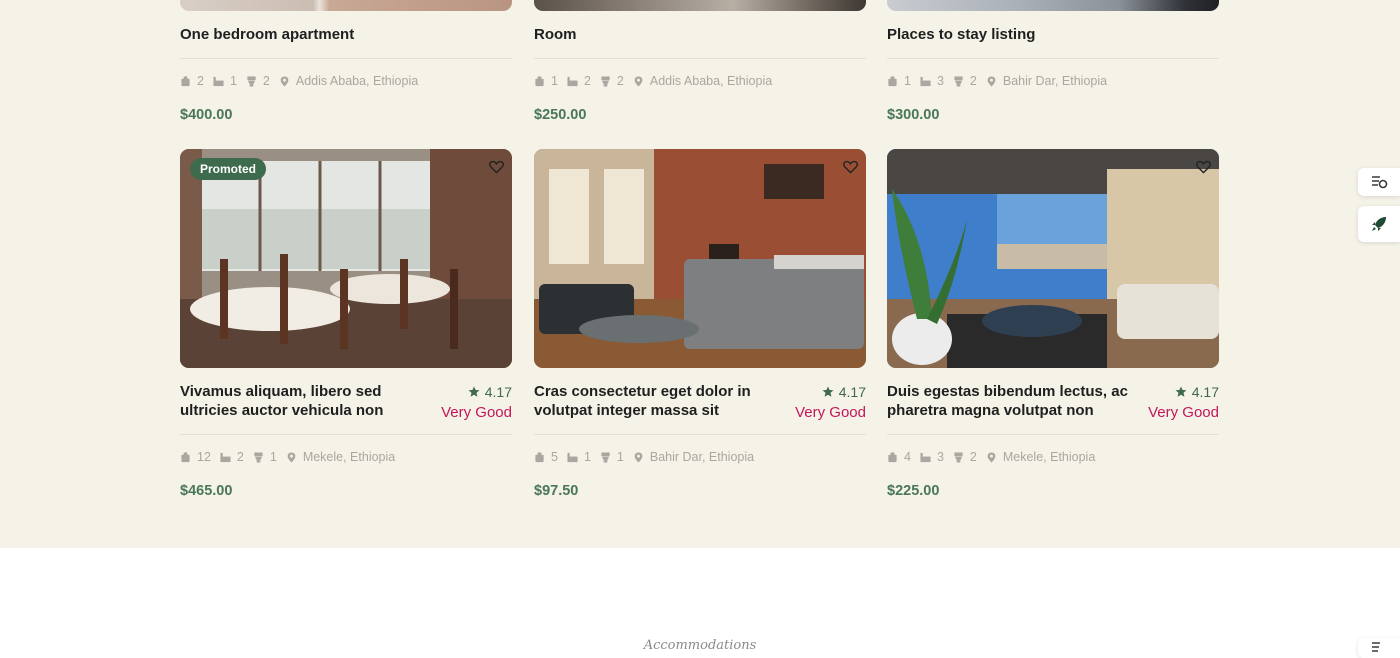 The height and width of the screenshot is (658, 1400). What do you see at coordinates (206, 491) in the screenshot?
I see `price: $465.00` at bounding box center [206, 491].